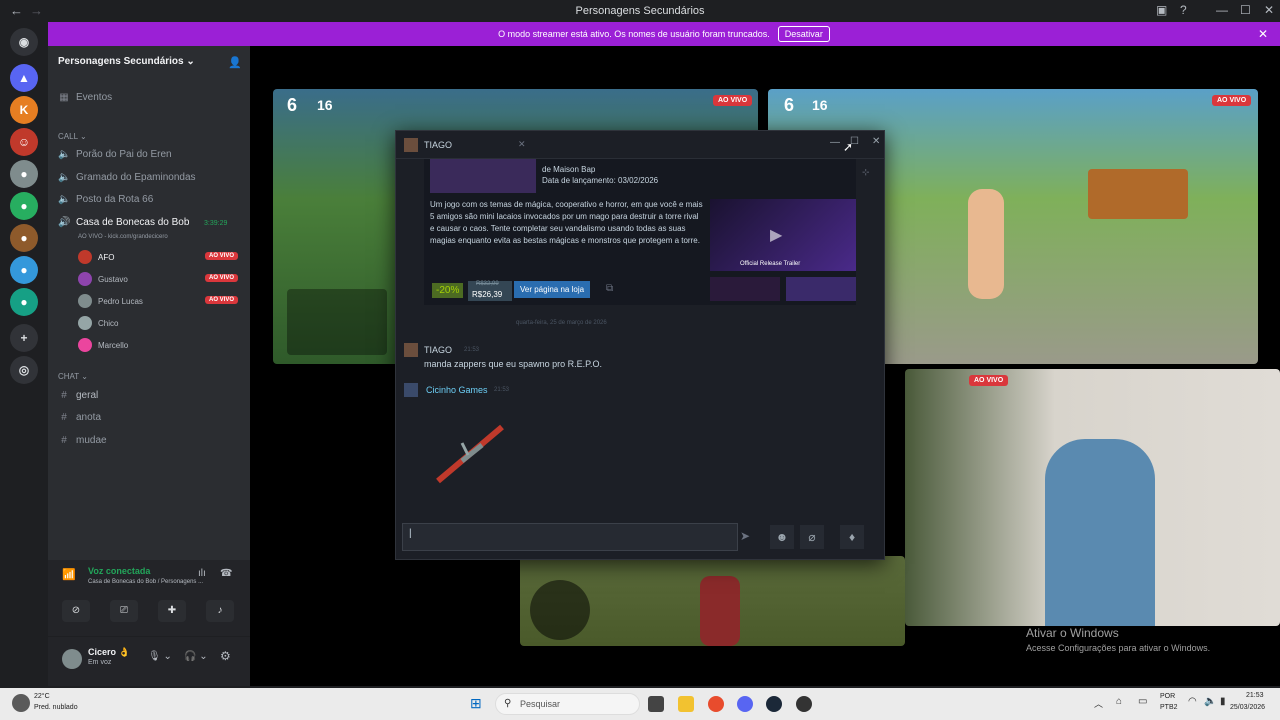 Image resolution: width=1280 pixels, height=720 pixels. I want to click on call-timer: 3:39:29, so click(216, 223).